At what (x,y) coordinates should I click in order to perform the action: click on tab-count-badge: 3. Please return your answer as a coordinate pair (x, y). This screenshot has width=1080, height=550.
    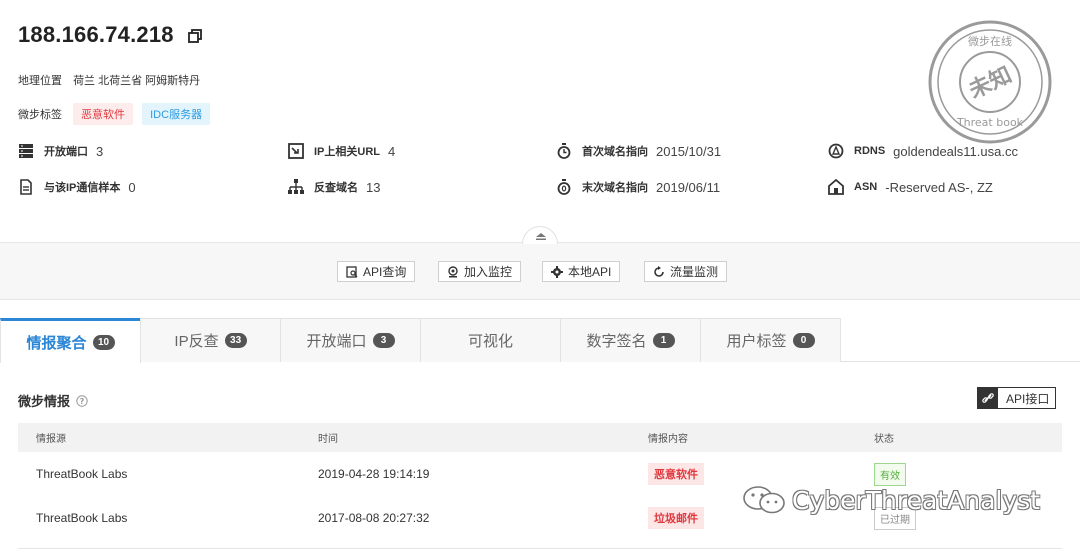
    Looking at the image, I should click on (383, 340).